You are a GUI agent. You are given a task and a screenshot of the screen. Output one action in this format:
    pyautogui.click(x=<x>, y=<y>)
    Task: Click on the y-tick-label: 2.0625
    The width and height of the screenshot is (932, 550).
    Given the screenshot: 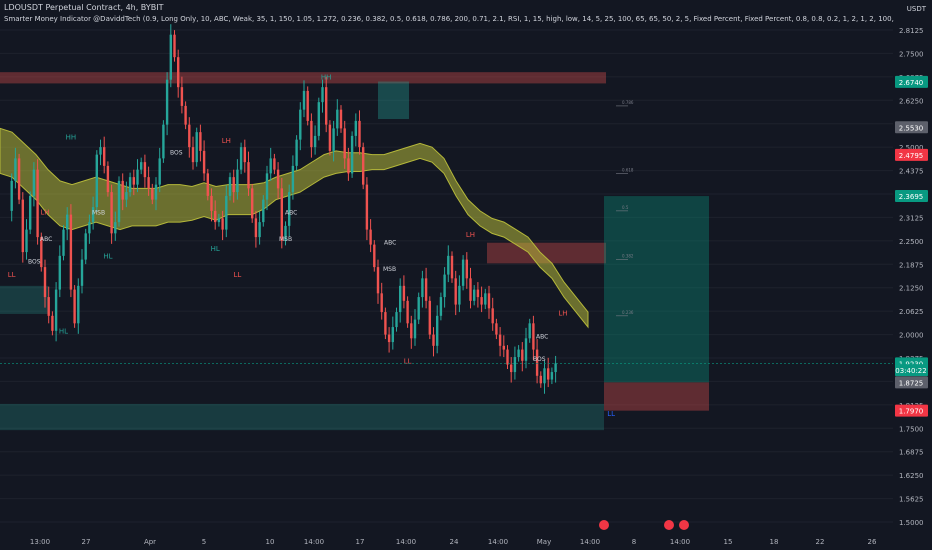 What is the action you would take?
    pyautogui.click(x=911, y=312)
    